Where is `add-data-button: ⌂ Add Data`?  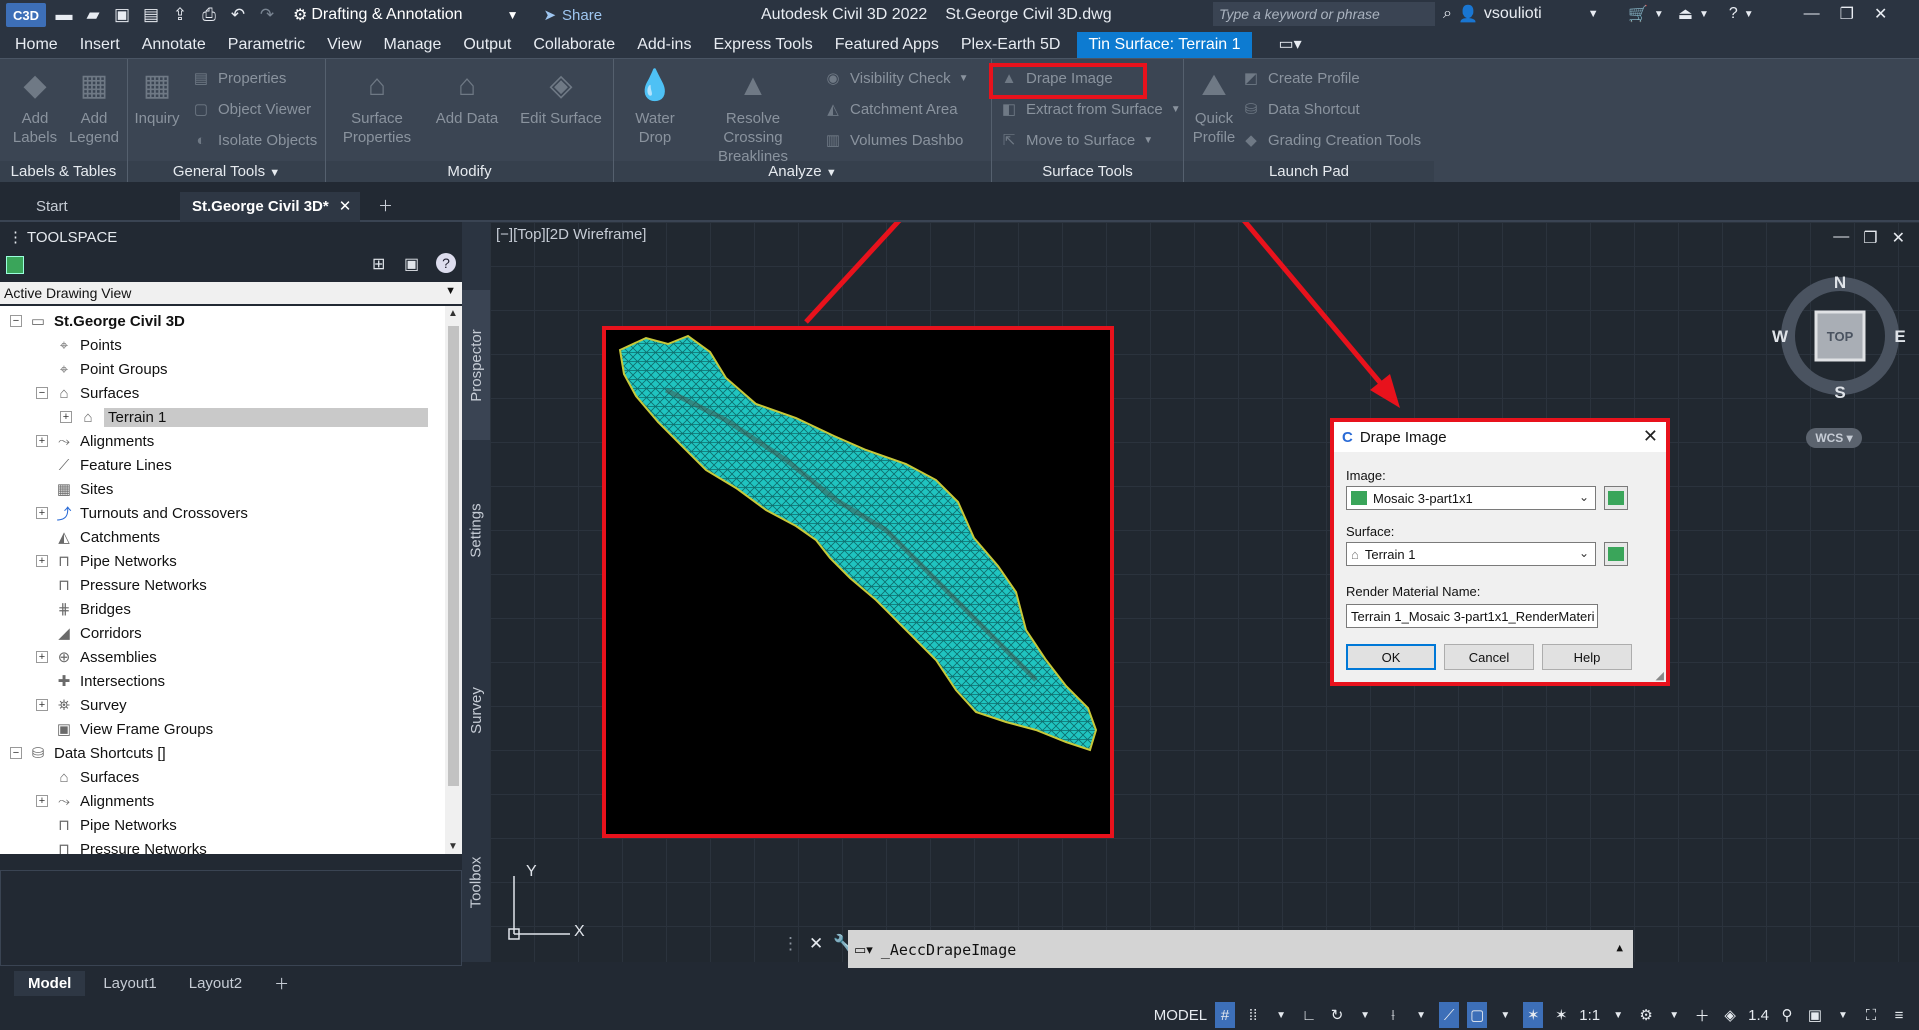
add-data-button: ⌂ Add Data is located at coordinates (467, 93).